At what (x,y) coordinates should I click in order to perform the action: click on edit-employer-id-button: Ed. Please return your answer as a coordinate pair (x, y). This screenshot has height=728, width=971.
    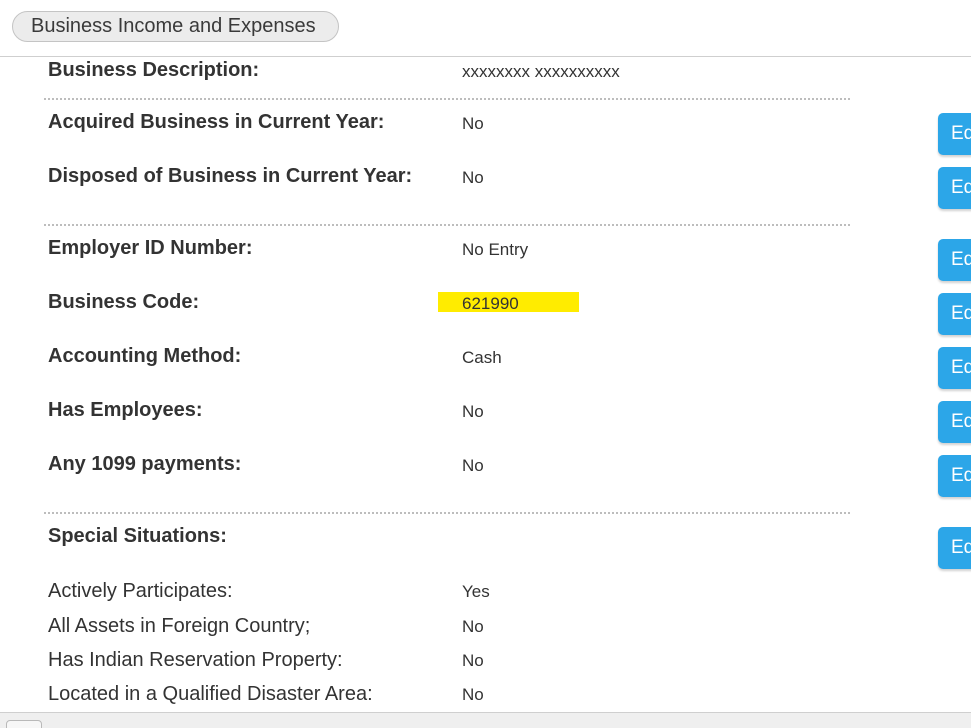
    Looking at the image, I should click on (954, 260).